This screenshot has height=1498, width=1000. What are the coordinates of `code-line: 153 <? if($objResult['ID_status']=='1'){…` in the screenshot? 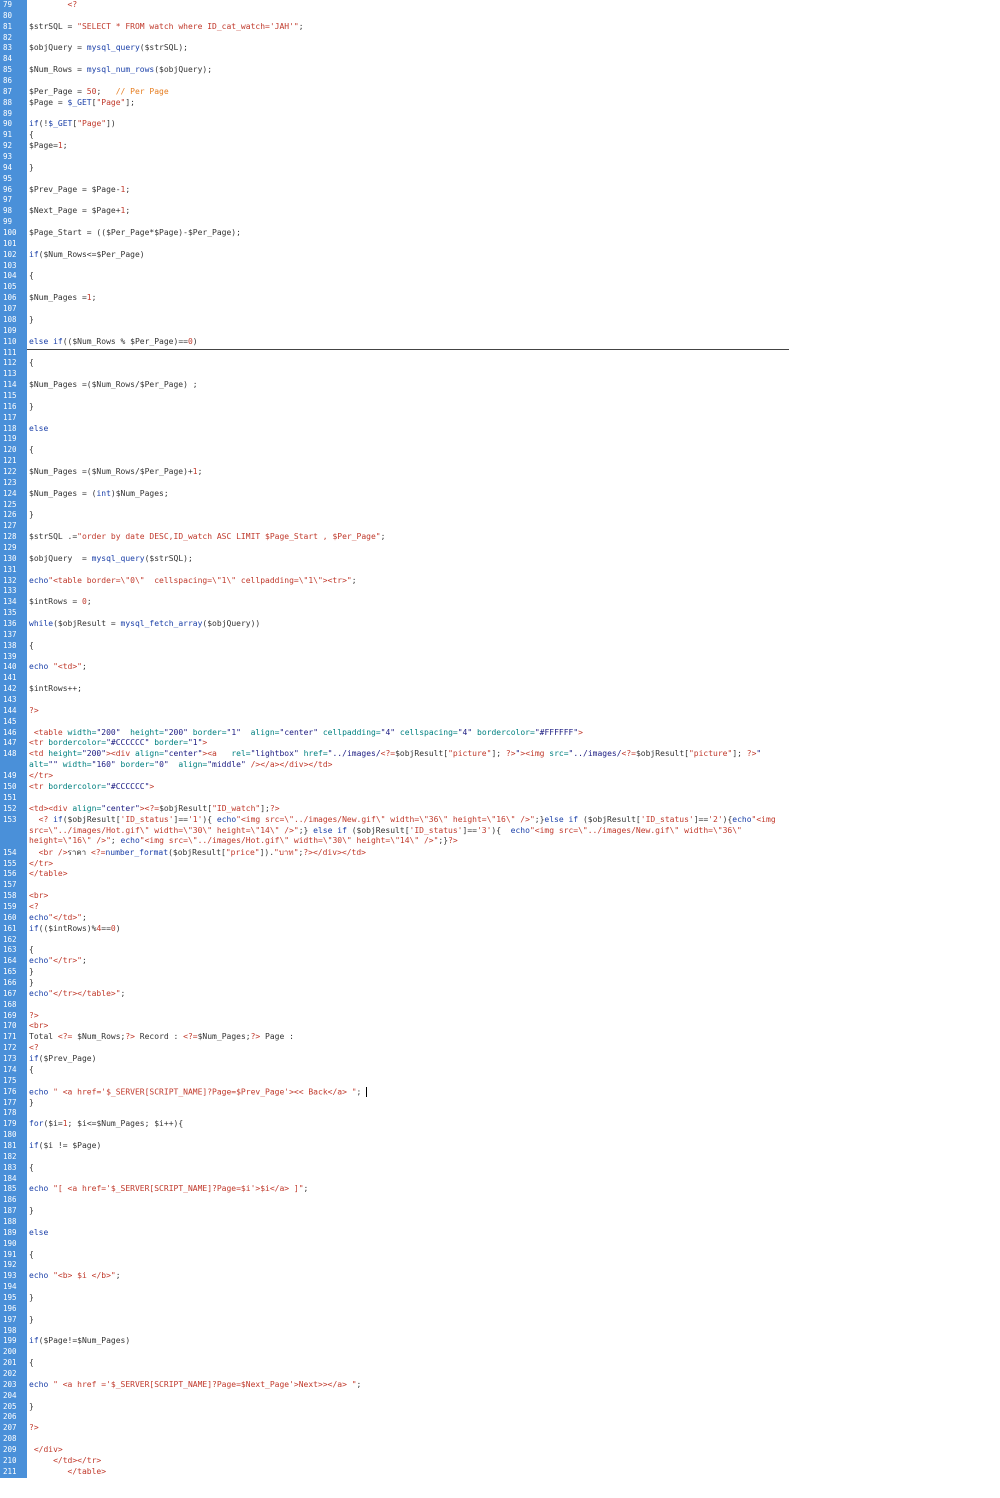 It's located at (500, 831).